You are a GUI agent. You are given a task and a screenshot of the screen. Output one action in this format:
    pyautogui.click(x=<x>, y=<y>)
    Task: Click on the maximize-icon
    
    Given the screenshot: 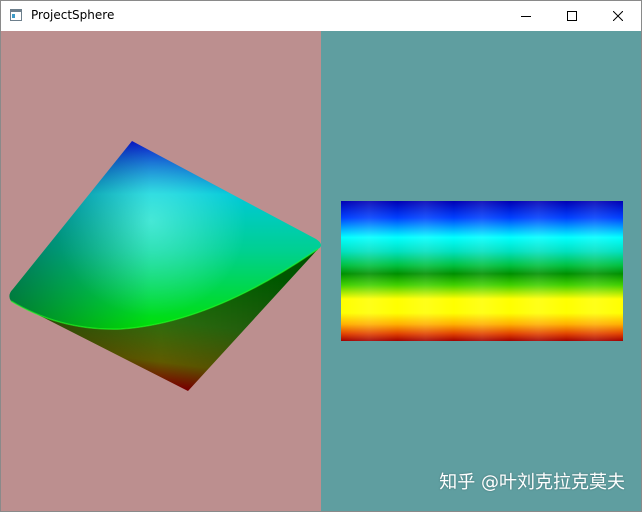 What is the action you would take?
    pyautogui.click(x=572, y=16)
    